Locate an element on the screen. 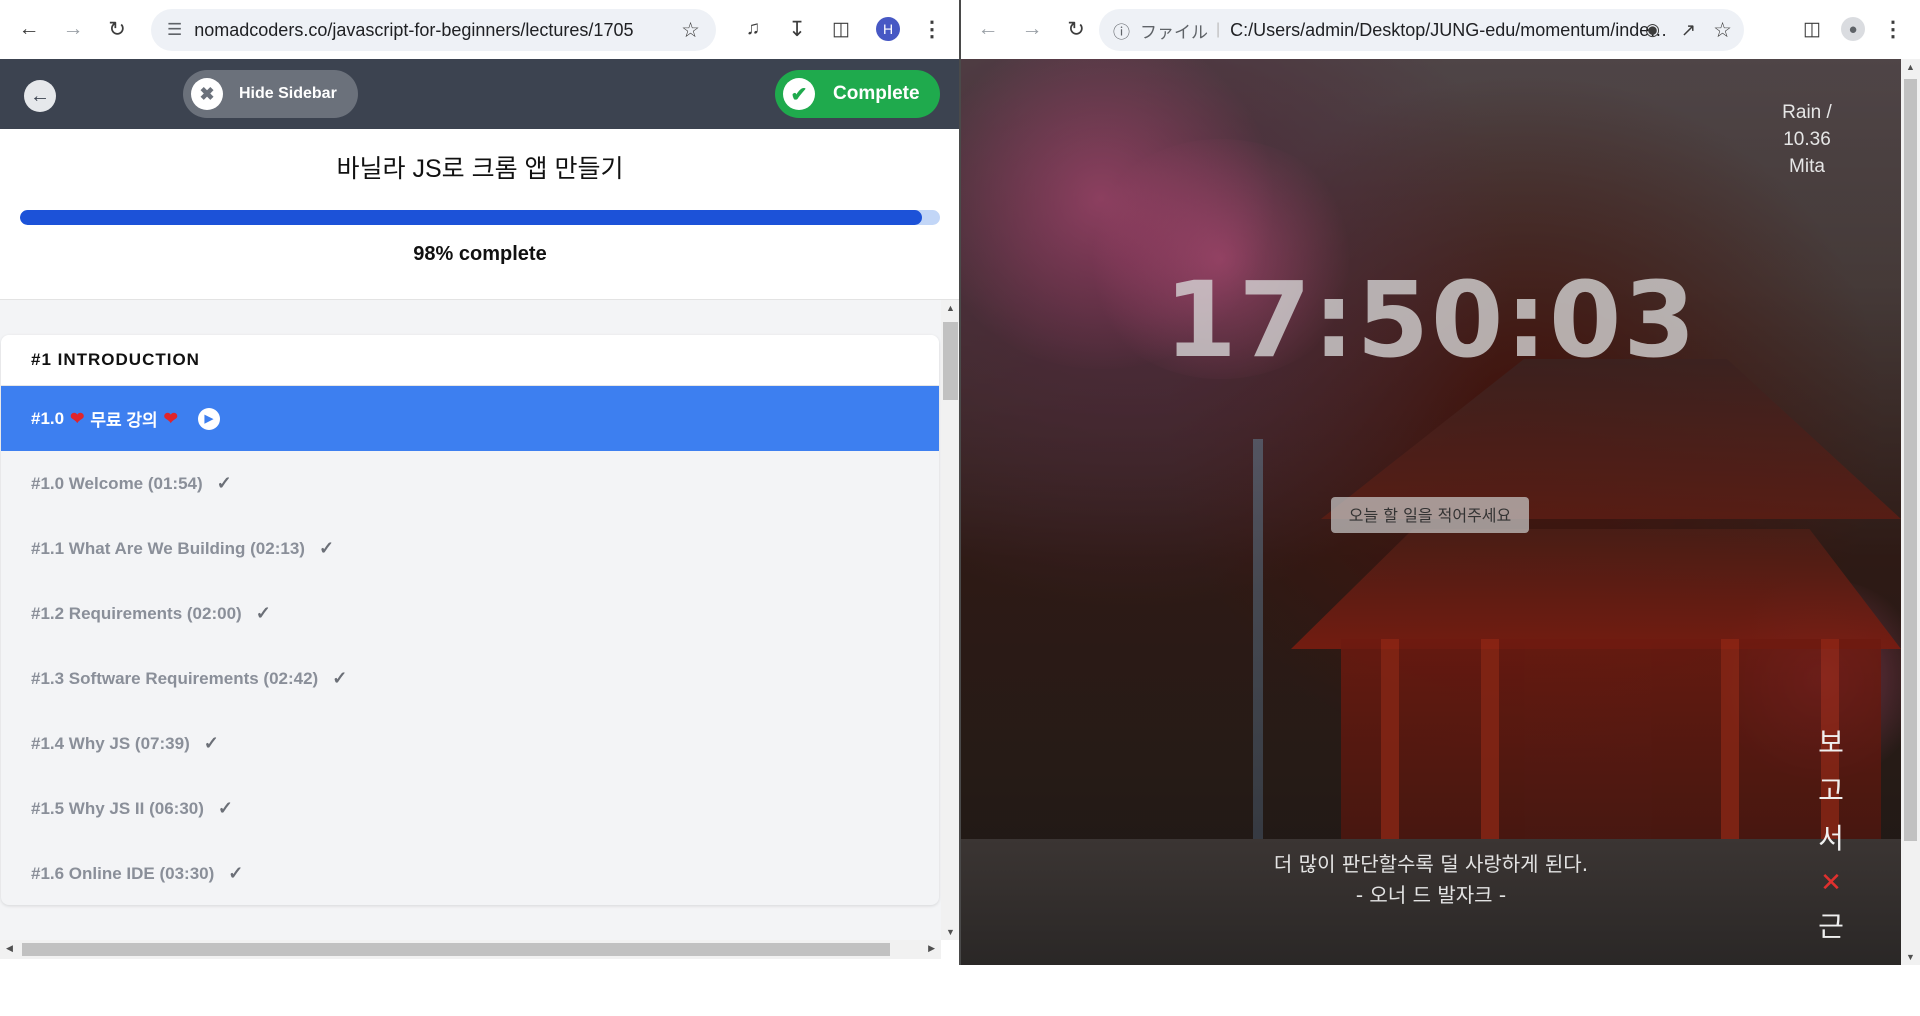  left-vertical-scrollbar: ▲ ▼ is located at coordinates (950, 620).